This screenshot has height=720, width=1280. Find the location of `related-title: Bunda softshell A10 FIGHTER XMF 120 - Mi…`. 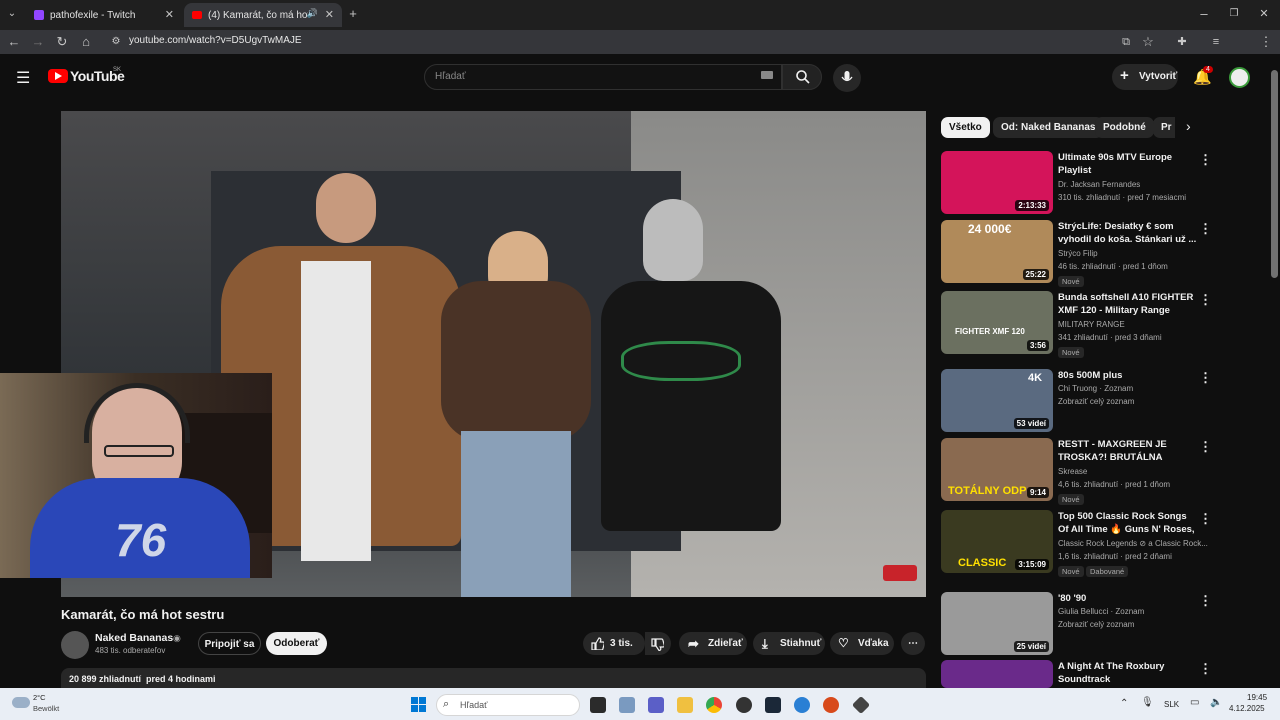

related-title: Bunda softshell A10 FIGHTER XMF 120 - Mi… is located at coordinates (1128, 304).